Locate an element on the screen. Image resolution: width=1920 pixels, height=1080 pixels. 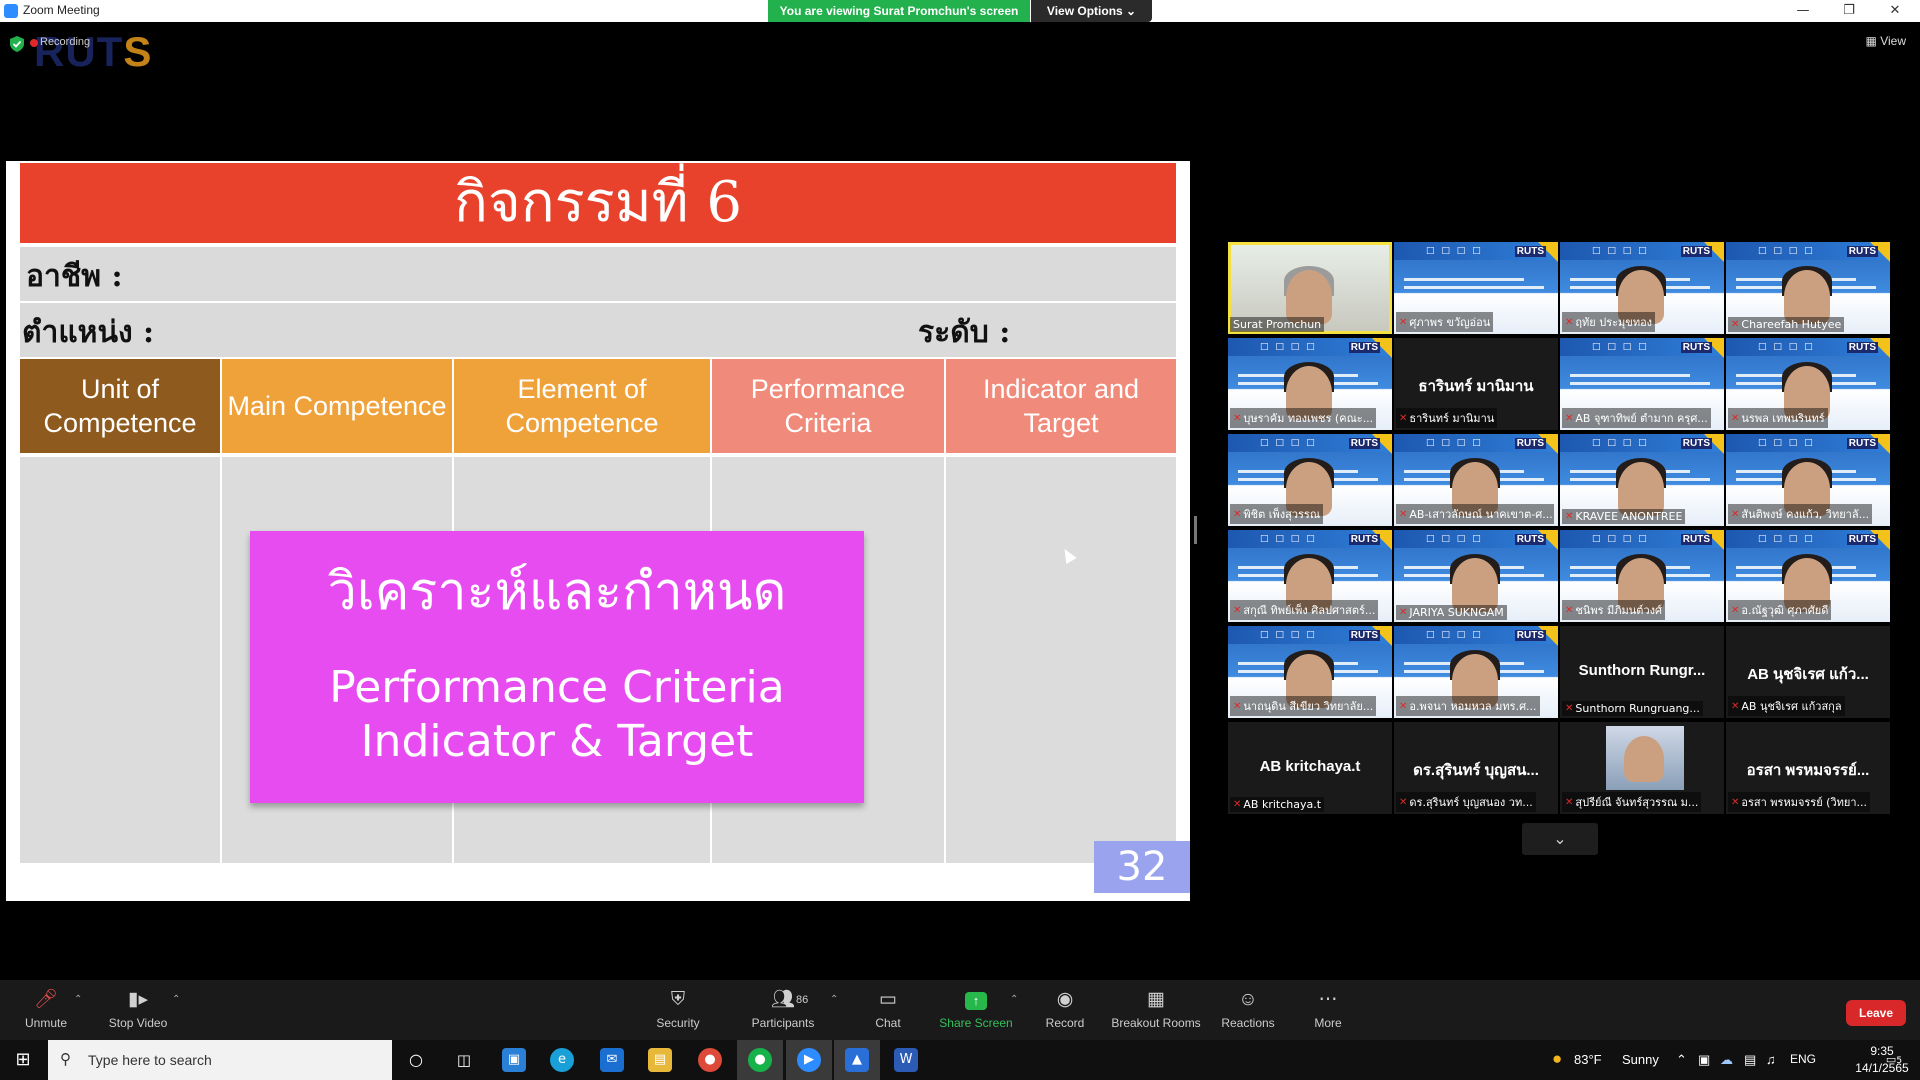
reactions-button: ☺ Reactions is located at coordinates (1248, 1013).